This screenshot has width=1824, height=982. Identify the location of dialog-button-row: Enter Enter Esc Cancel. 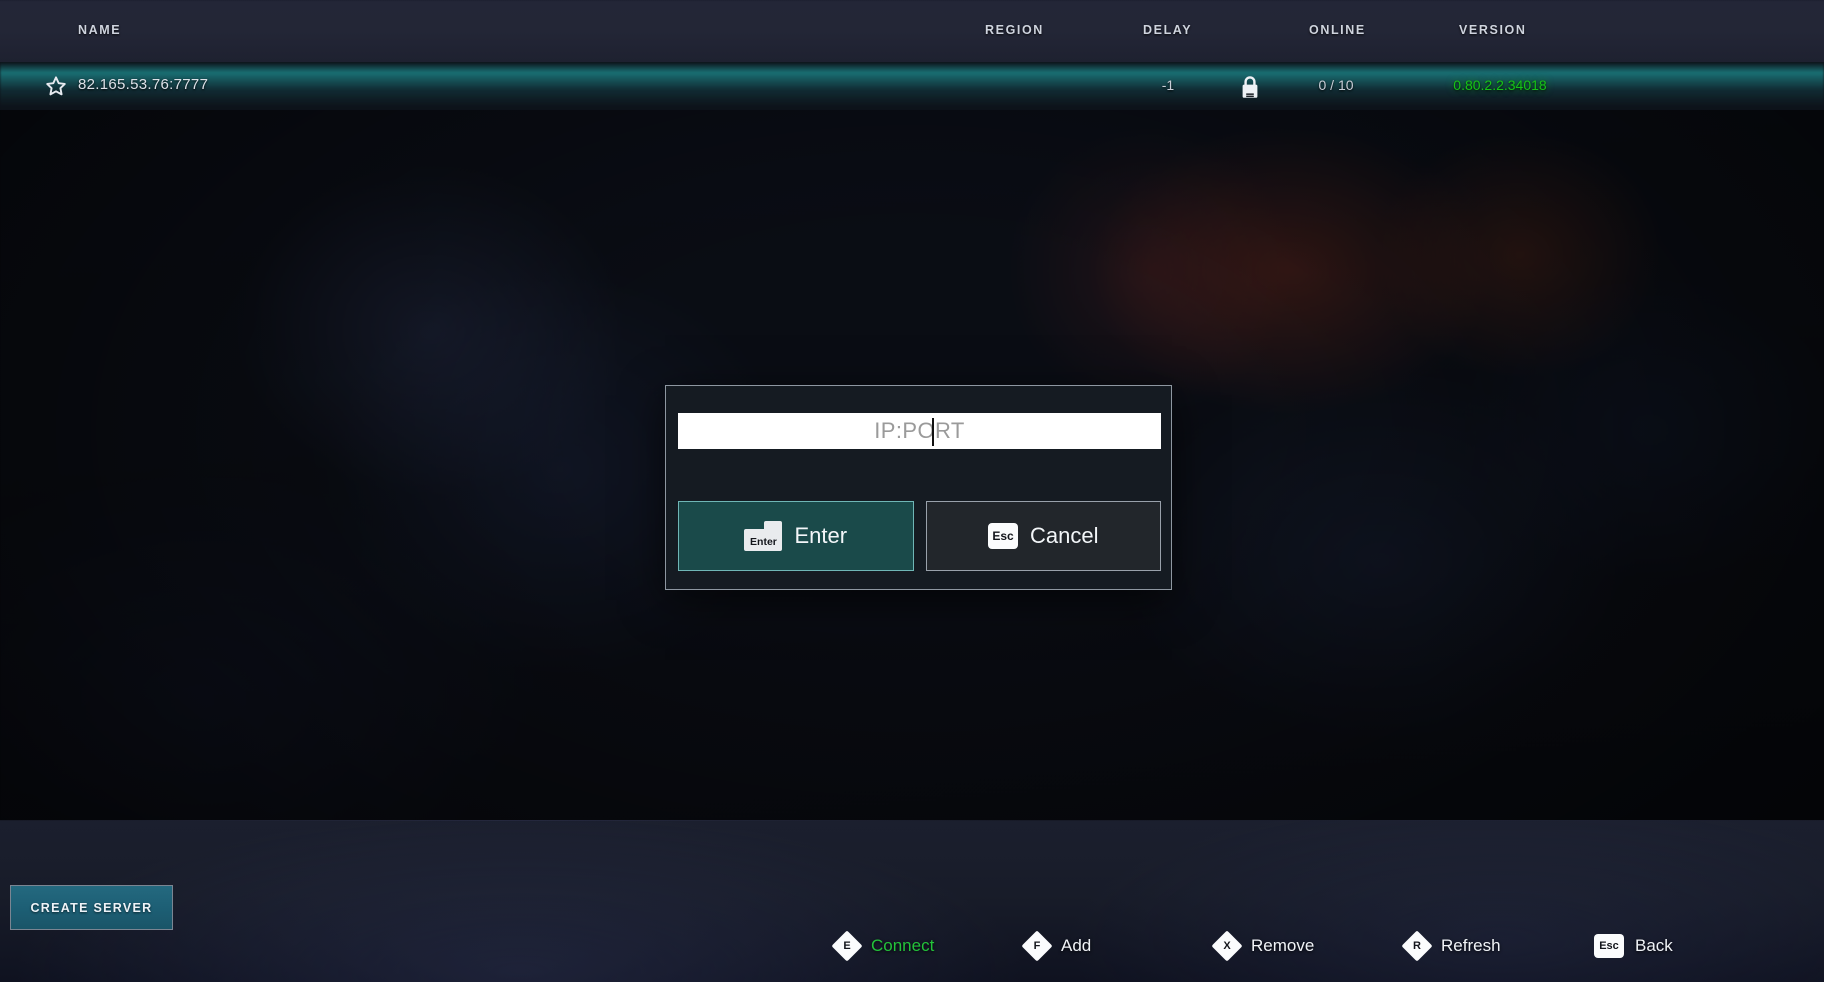
(919, 536).